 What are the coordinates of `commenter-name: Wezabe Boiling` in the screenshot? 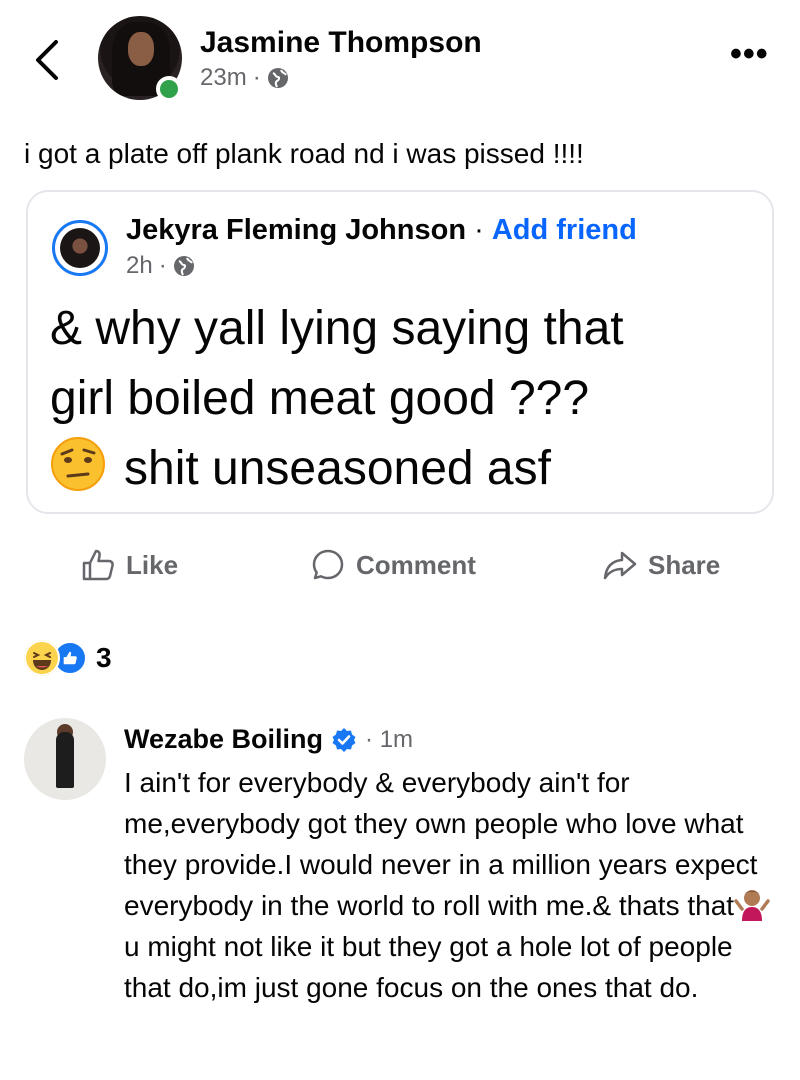 It's located at (223, 739).